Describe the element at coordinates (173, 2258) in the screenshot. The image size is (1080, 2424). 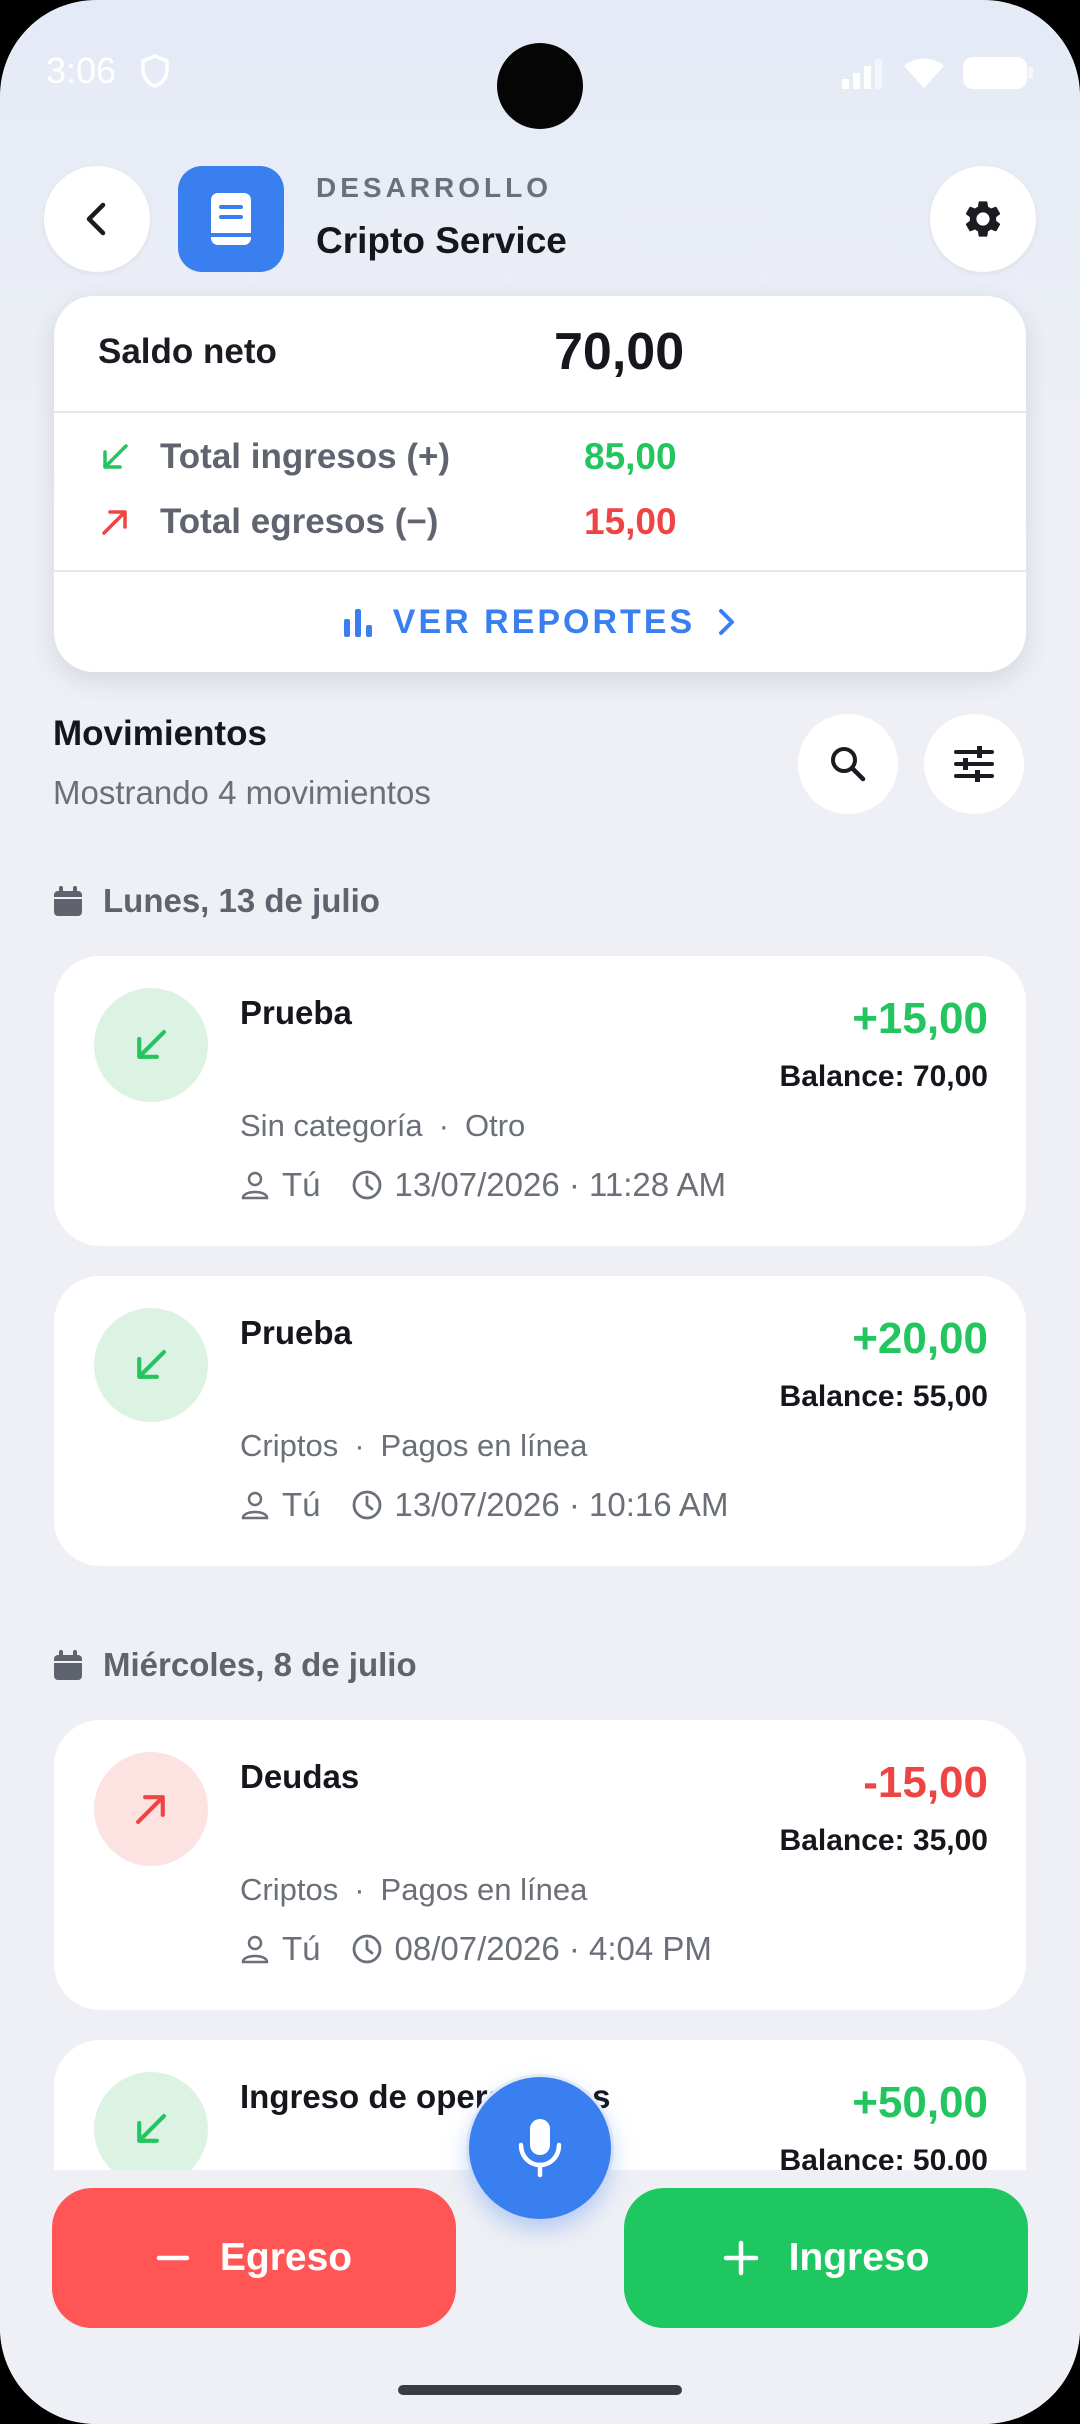
I see `minus-icon` at that location.